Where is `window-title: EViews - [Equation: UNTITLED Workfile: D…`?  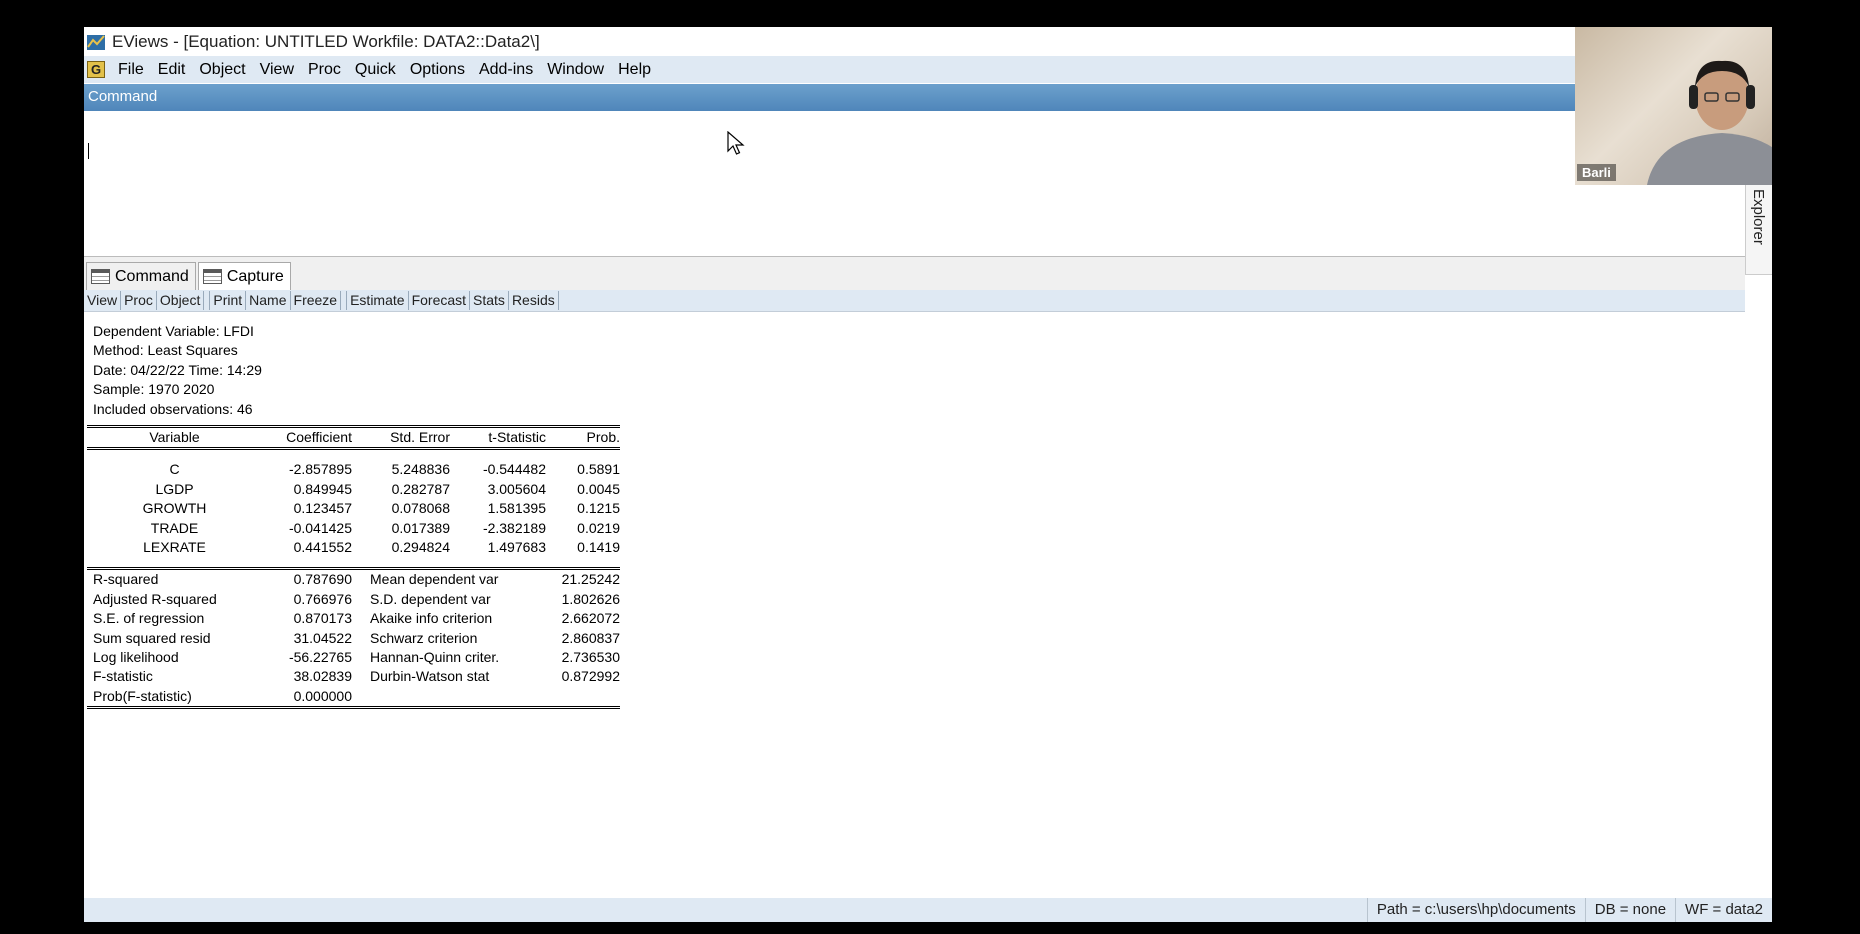 window-title: EViews - [Equation: UNTITLED Workfile: D… is located at coordinates (326, 41).